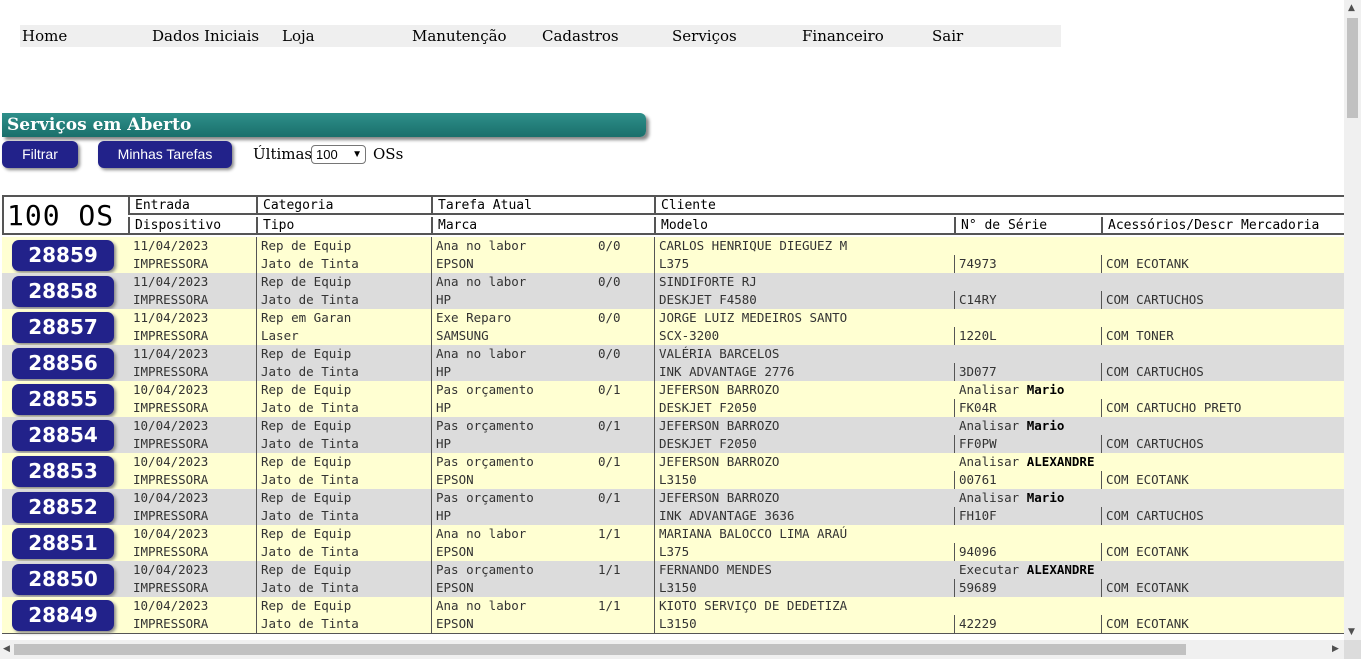 Image resolution: width=1361 pixels, height=659 pixels. What do you see at coordinates (753, 605) in the screenshot?
I see `cliente: KIOTO SERVIÇO DE DEDETIZA` at bounding box center [753, 605].